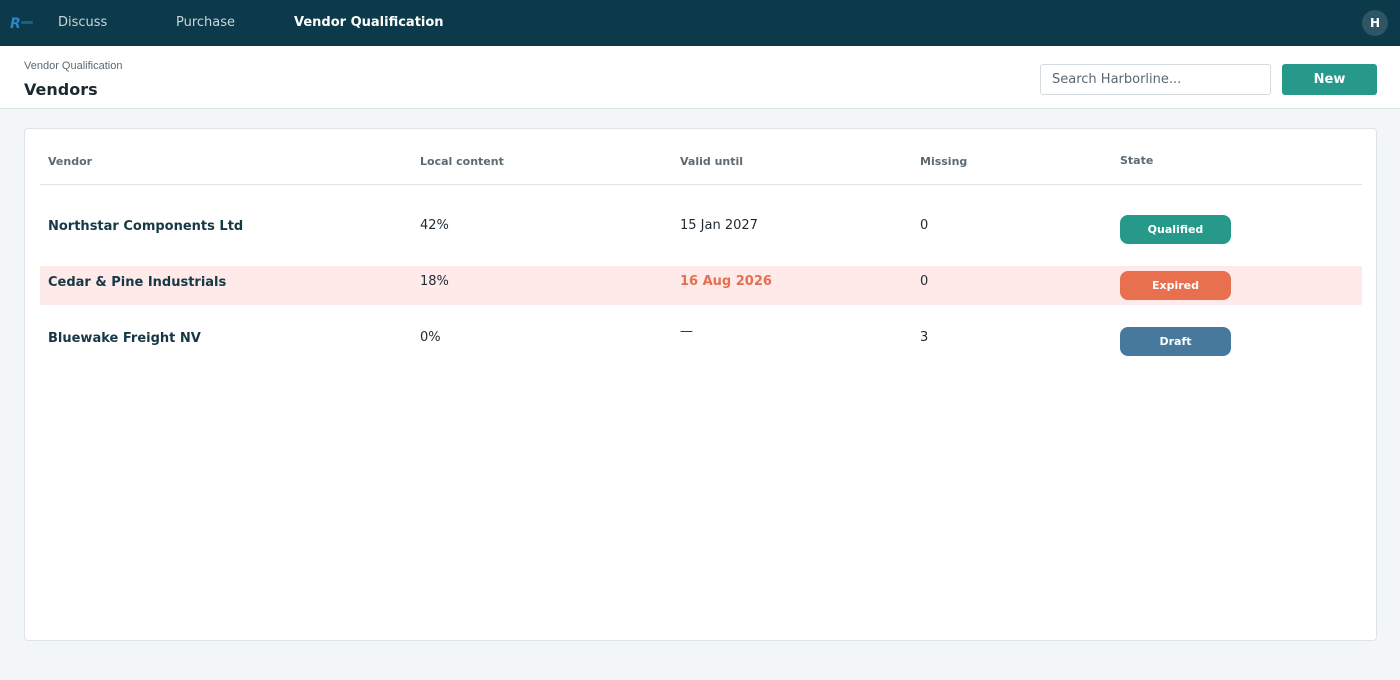  Describe the element at coordinates (943, 161) in the screenshot. I see `column-header-missing: Missing` at that location.